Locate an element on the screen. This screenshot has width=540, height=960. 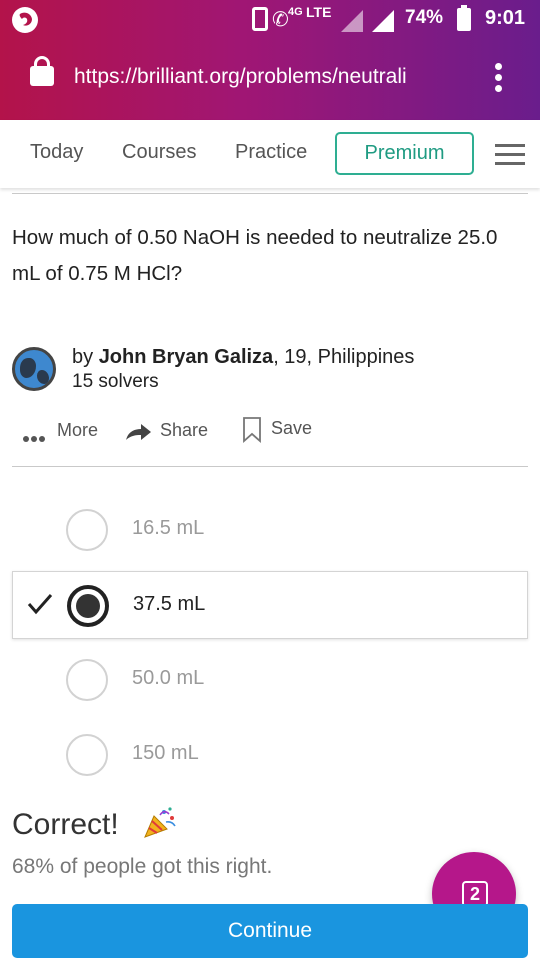
solvers-count: 15 solvers is located at coordinates (115, 381).